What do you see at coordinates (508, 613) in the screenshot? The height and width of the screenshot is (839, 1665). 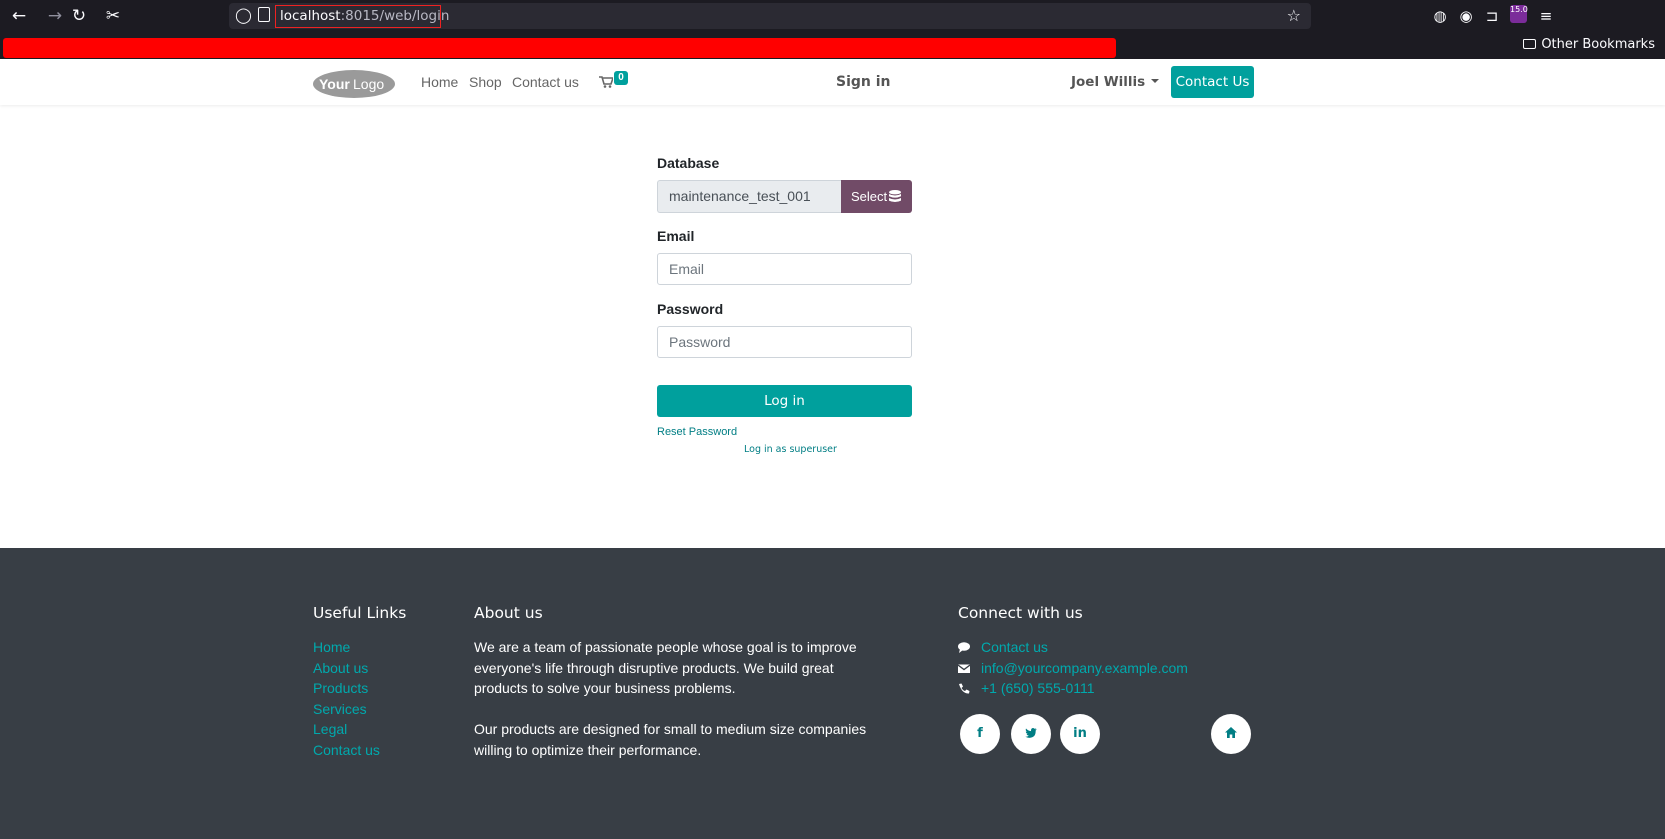 I see `about-us-heading: About us` at bounding box center [508, 613].